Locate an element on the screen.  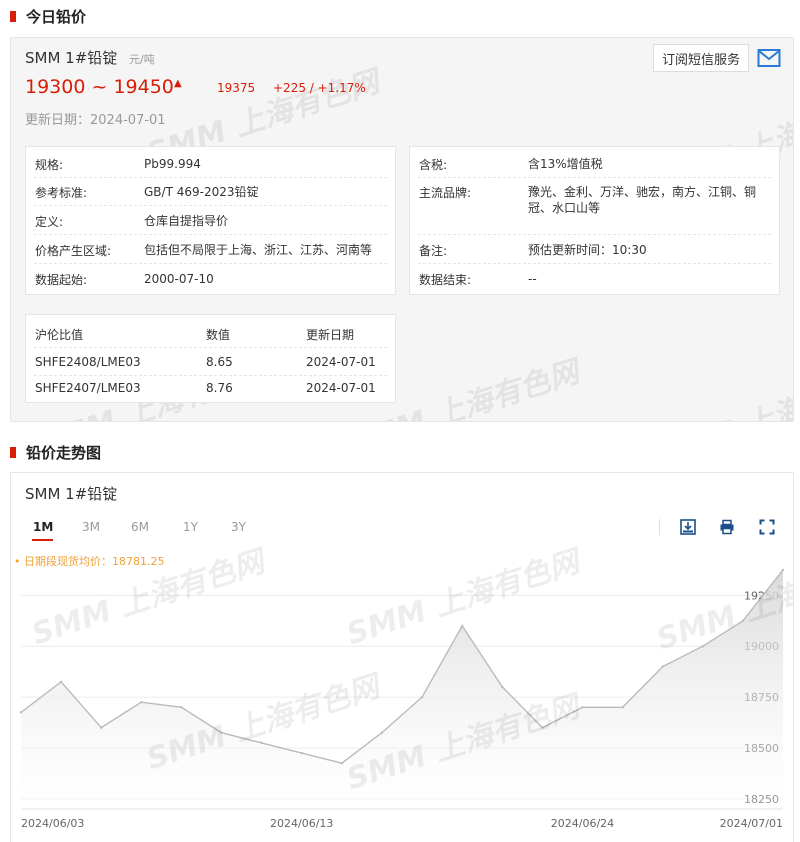
price-unit: 元/吨 is located at coordinates (142, 59).